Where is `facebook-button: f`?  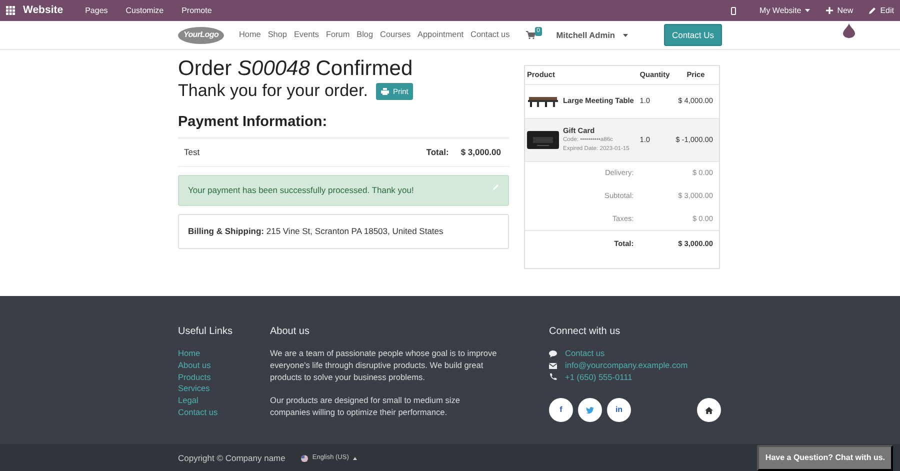 facebook-button: f is located at coordinates (561, 410).